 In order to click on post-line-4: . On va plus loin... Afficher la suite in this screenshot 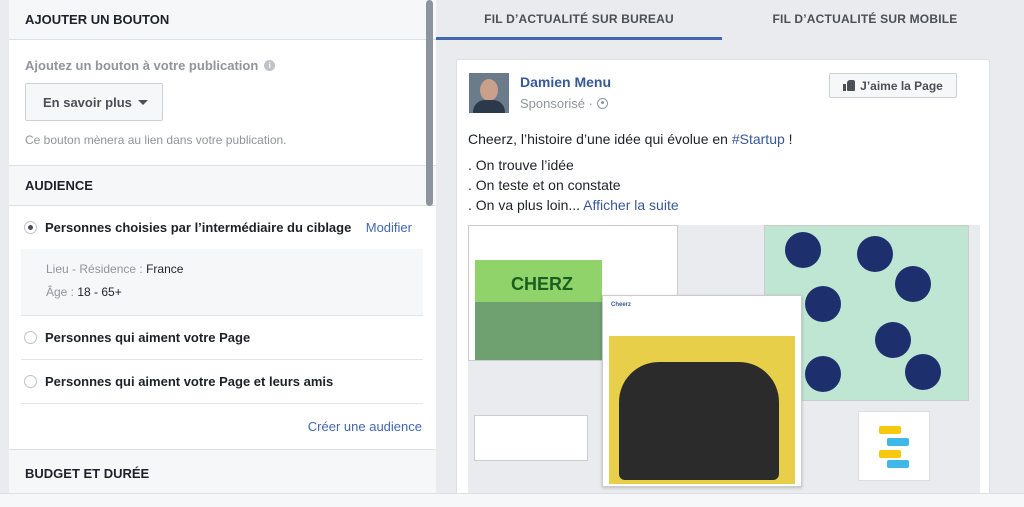, I will do `click(630, 205)`.